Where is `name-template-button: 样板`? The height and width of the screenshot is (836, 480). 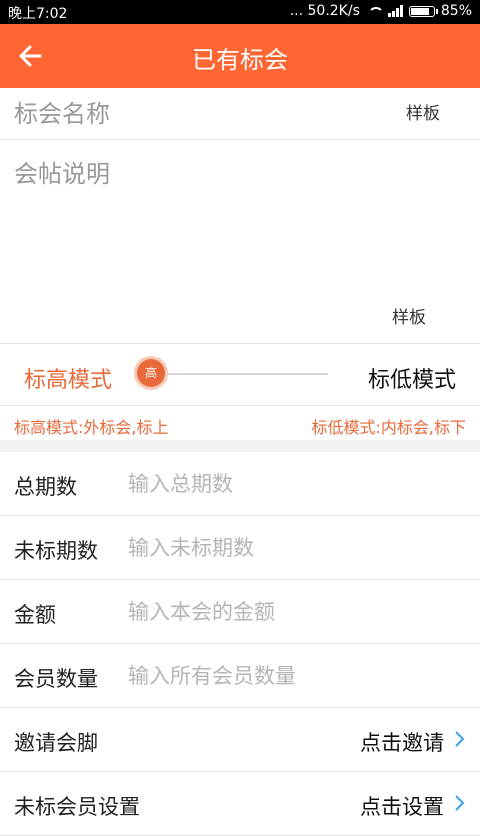 name-template-button: 样板 is located at coordinates (423, 111).